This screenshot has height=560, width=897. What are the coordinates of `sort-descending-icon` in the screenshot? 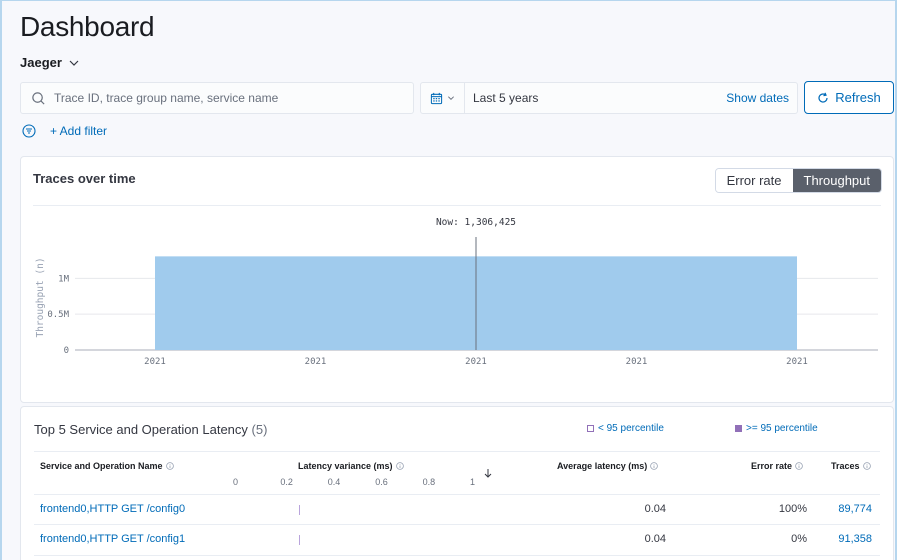 It's located at (488, 473).